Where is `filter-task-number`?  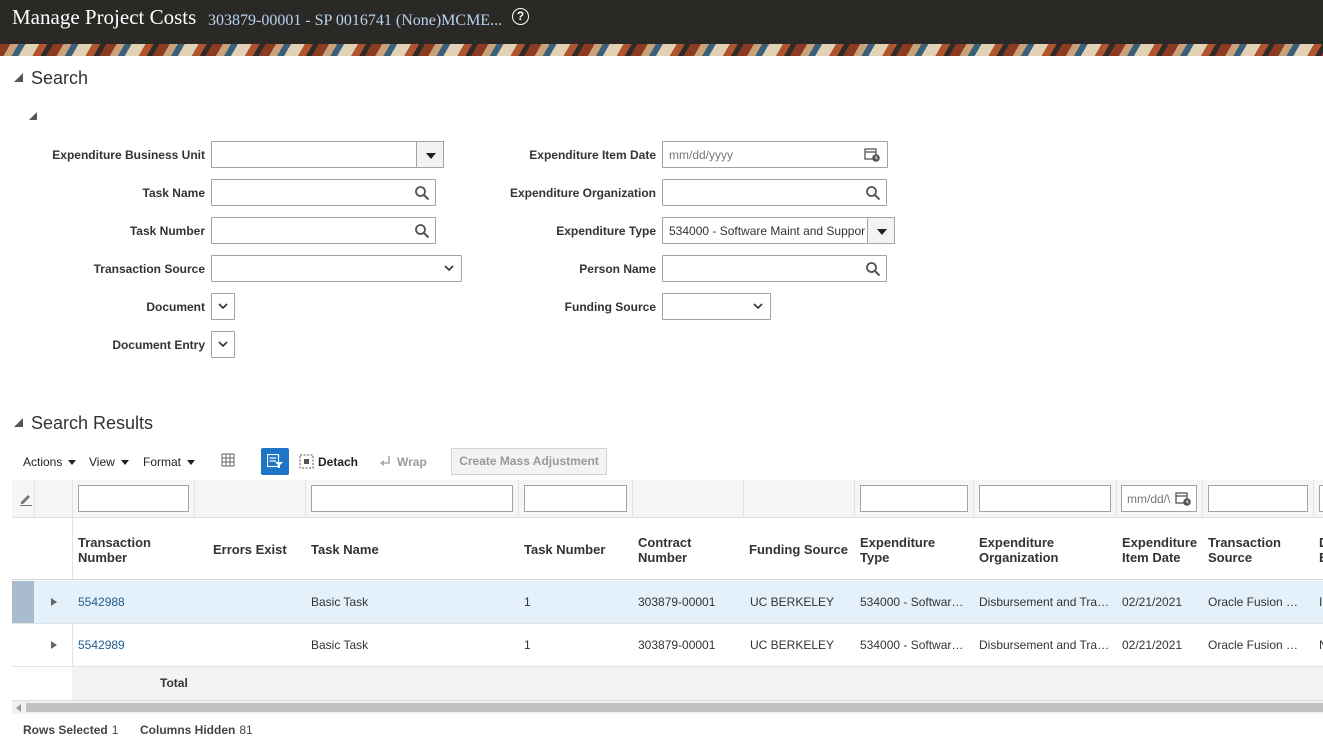 filter-task-number is located at coordinates (575, 498).